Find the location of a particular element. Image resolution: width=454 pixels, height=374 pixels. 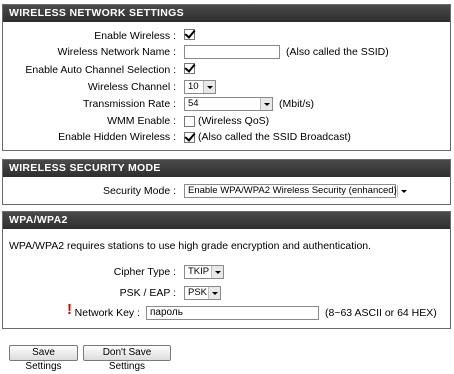

wmm-label: WMM Enable : is located at coordinates (141, 121).